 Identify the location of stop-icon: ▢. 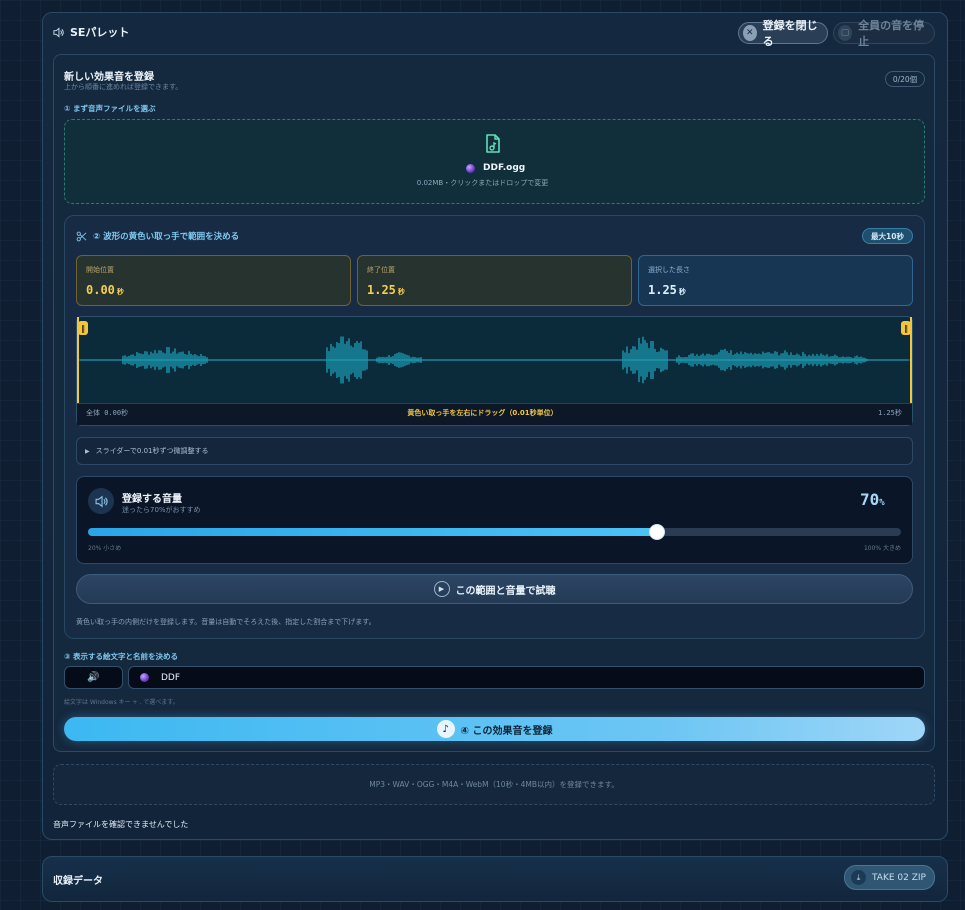
(845, 33).